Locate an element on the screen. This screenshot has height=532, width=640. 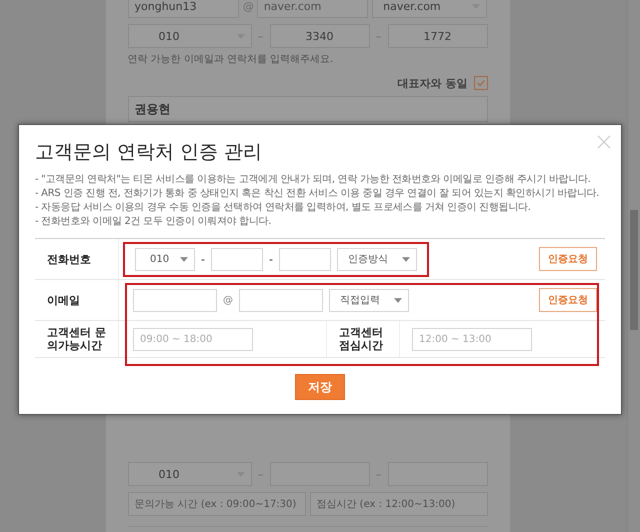
row-label: 전화번호 is located at coordinates (77, 259).